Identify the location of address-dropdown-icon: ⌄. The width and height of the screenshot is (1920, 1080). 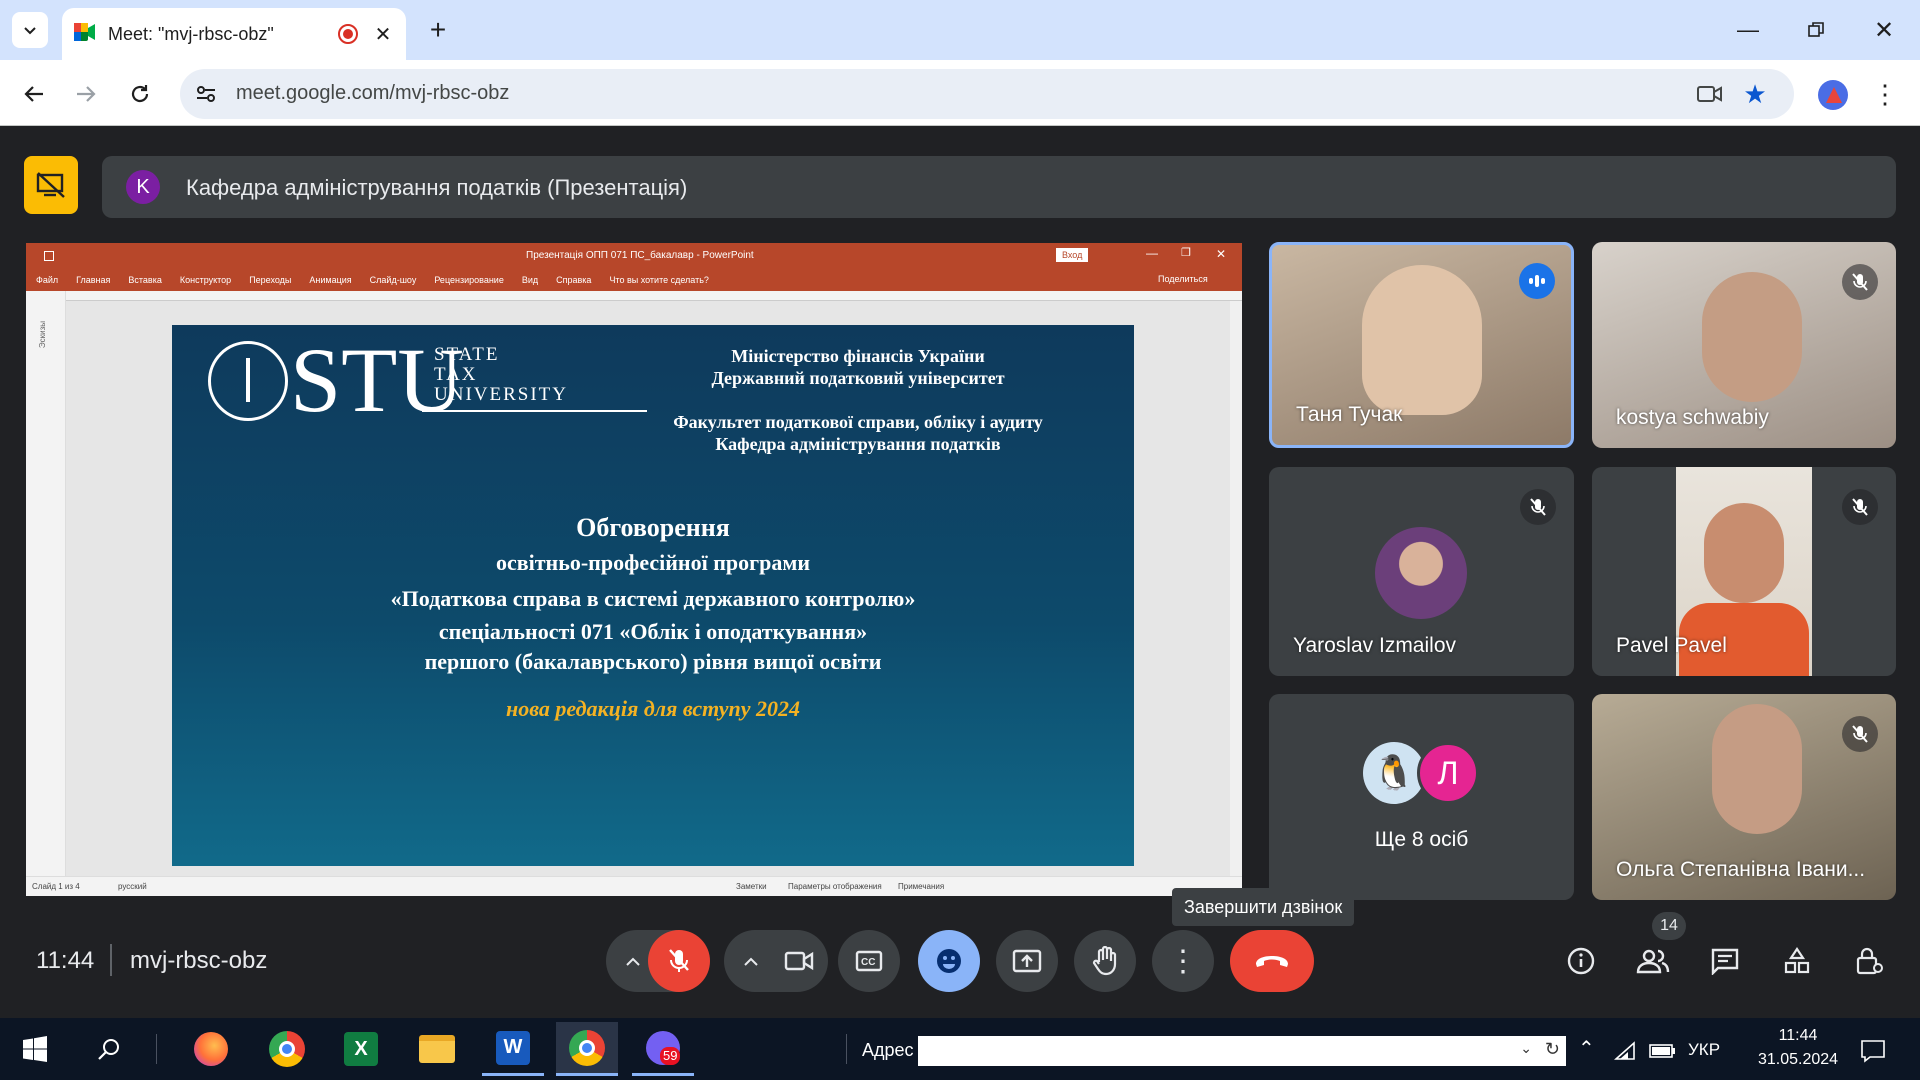
(1526, 1048).